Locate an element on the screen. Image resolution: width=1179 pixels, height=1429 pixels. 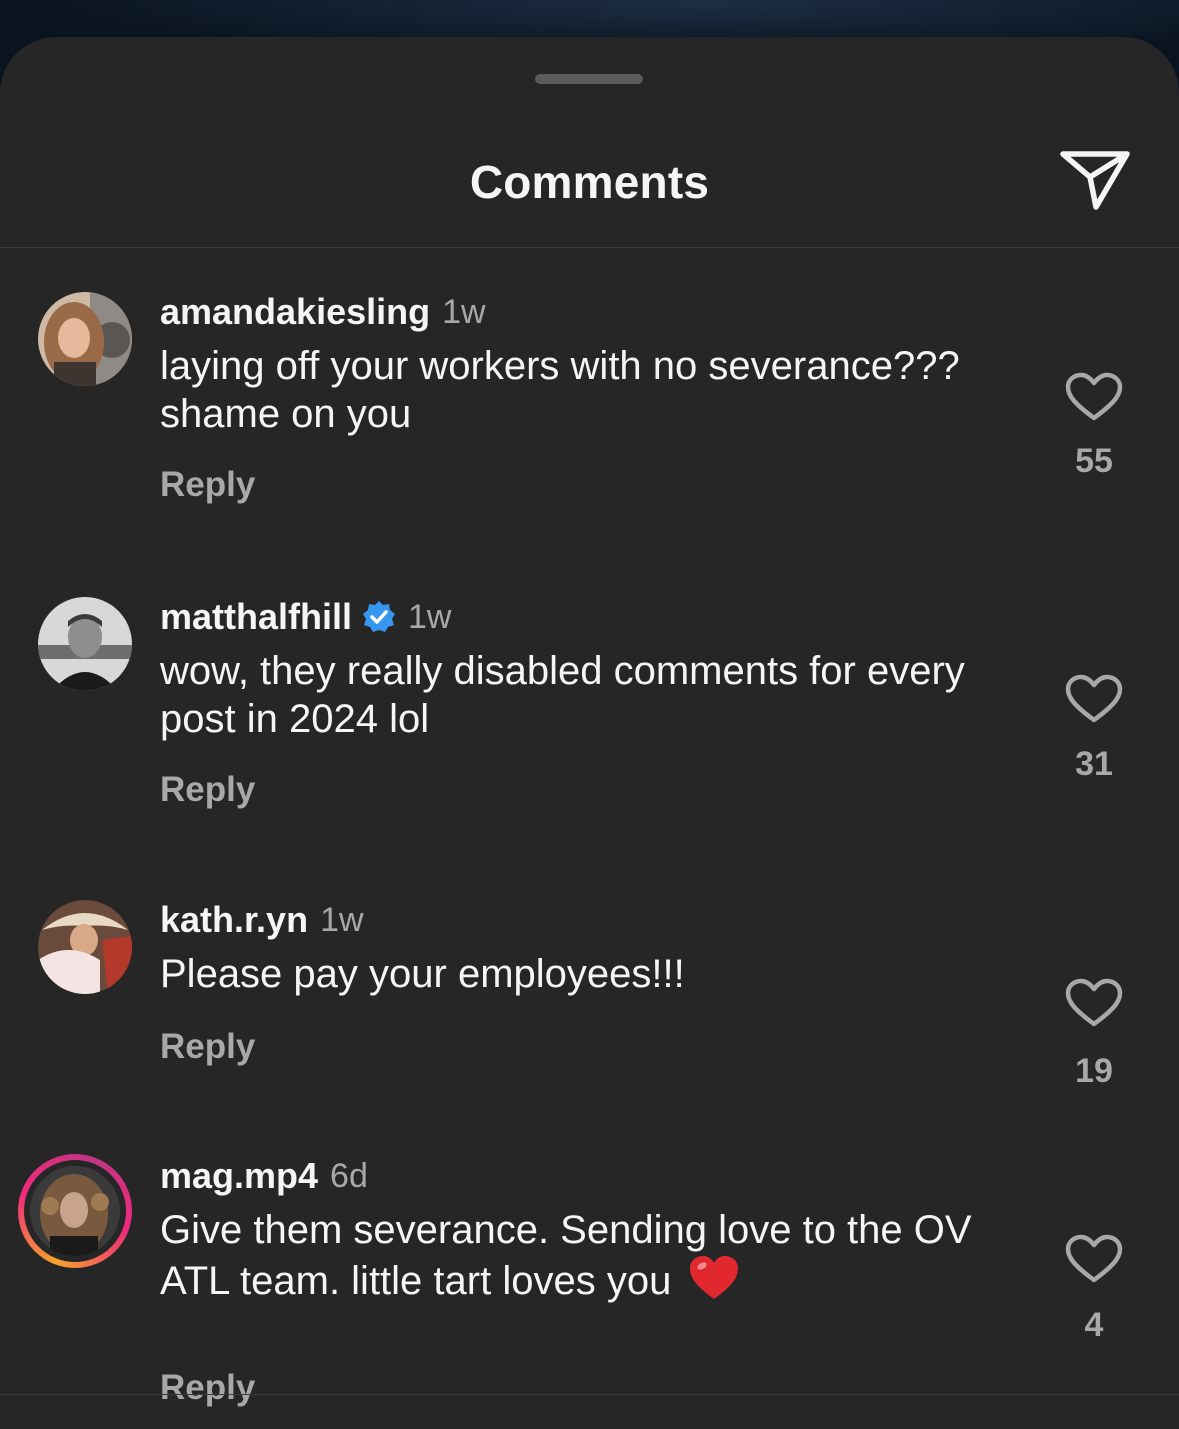
avatar-story-ring is located at coordinates (75, 1211).